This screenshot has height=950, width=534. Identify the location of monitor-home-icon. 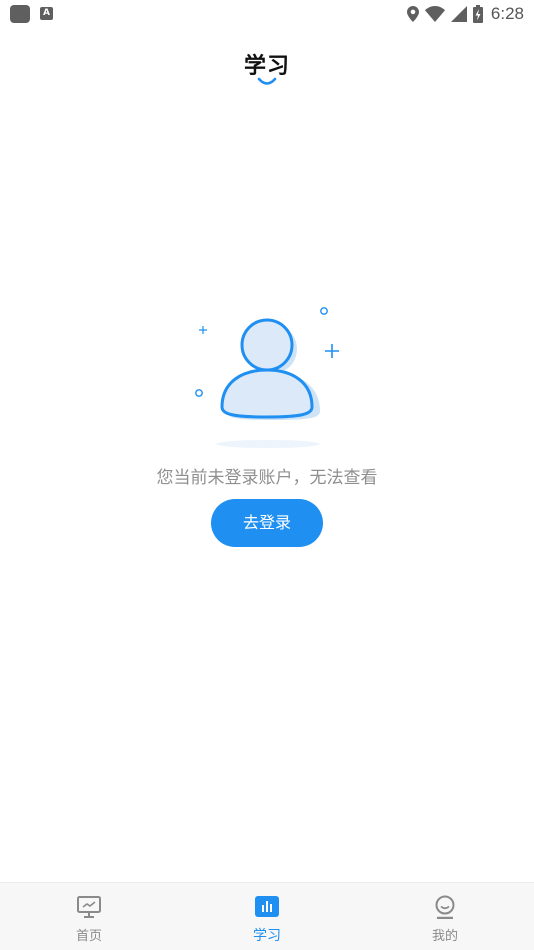
(89, 907).